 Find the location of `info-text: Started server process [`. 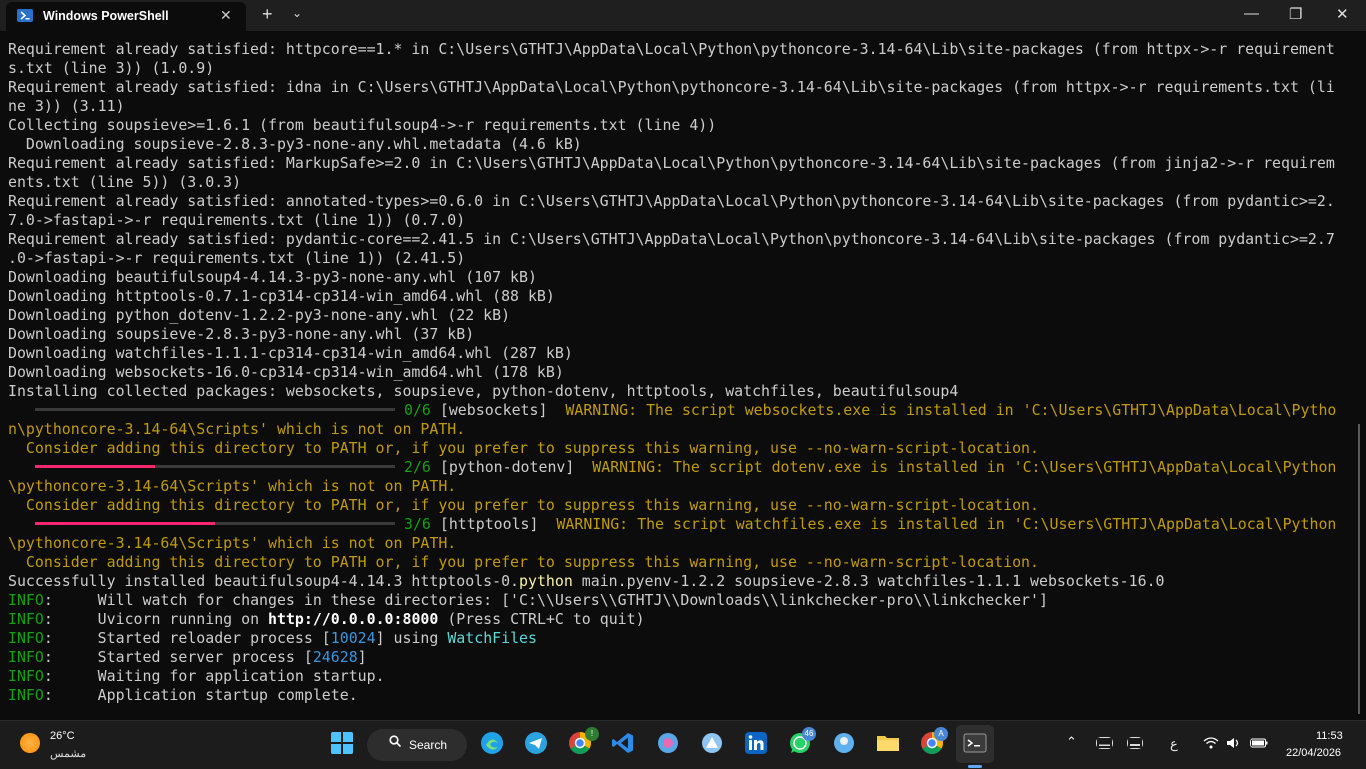

info-text: Started server process [ is located at coordinates (205, 657).